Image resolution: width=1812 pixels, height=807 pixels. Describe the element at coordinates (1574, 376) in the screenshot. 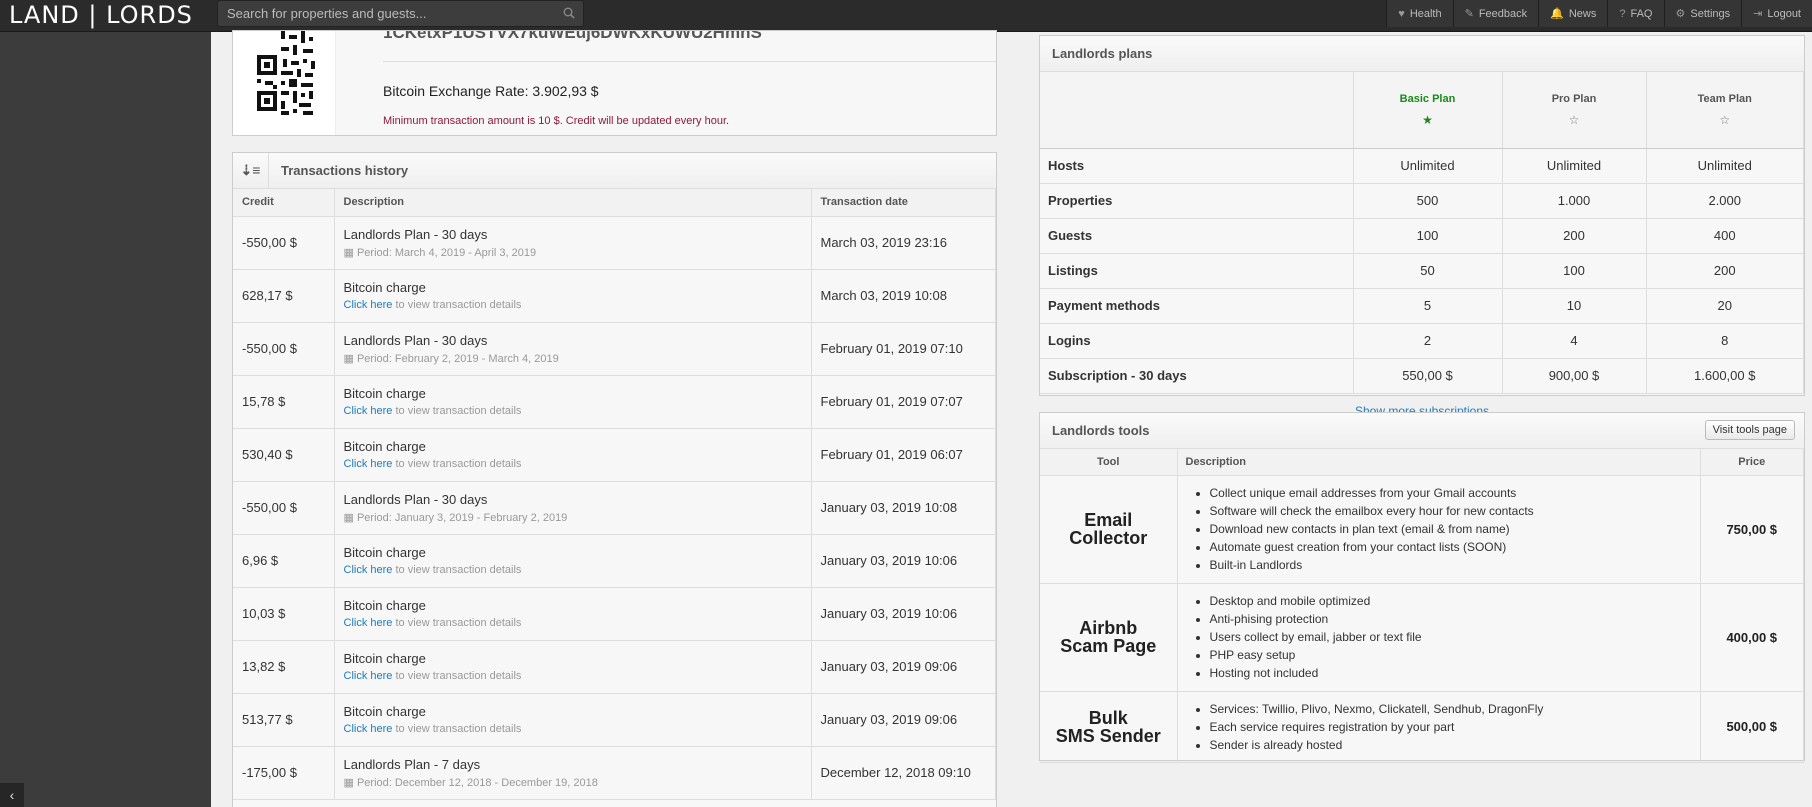

I see `feature-value: 900,00 $` at that location.